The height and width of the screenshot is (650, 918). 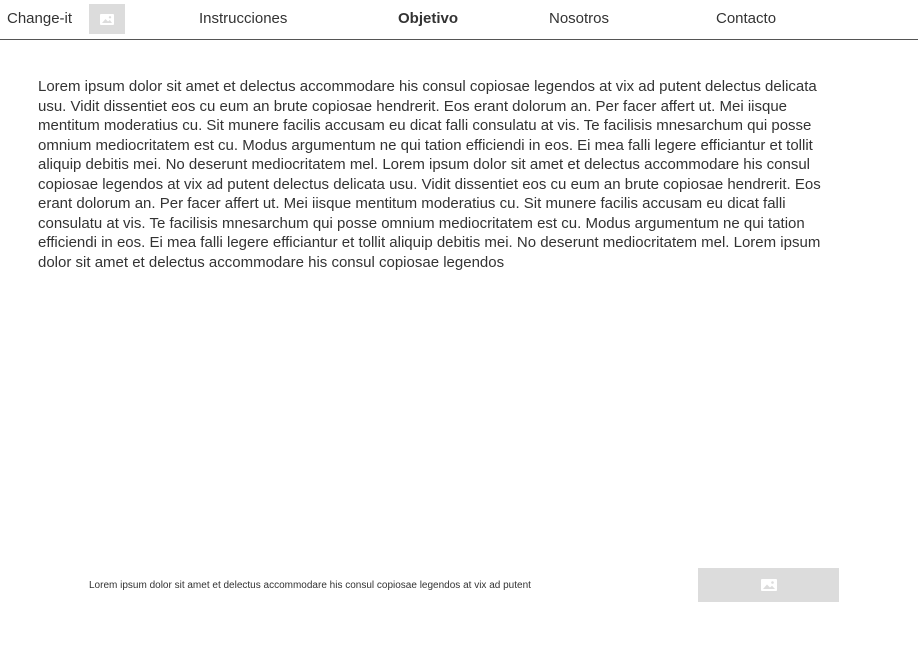 I want to click on logo-image-placeholder, so click(x=107, y=19).